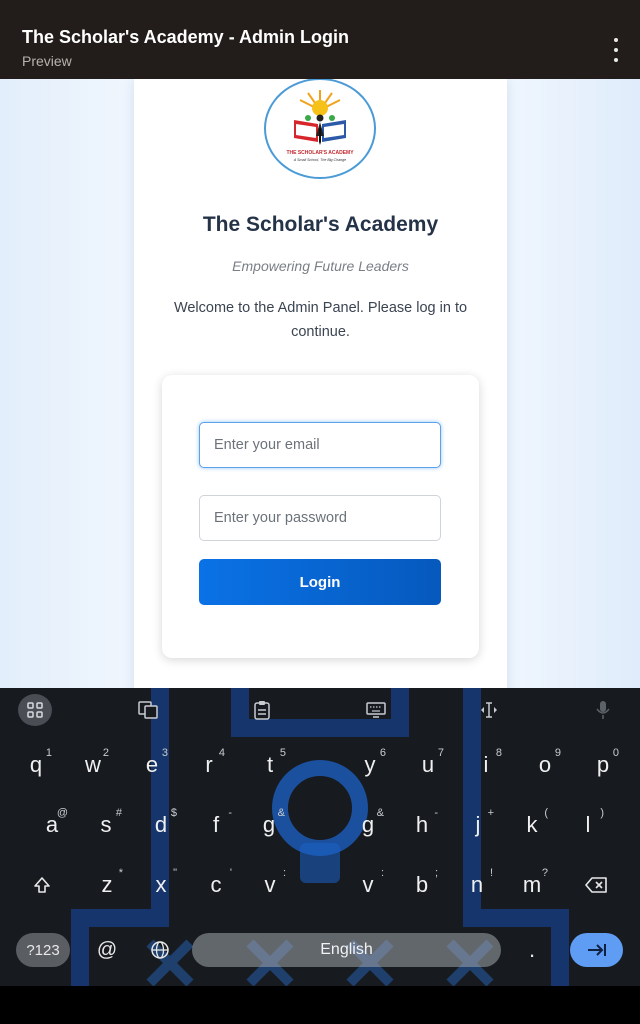 This screenshot has height=1024, width=640. I want to click on email-field, so click(320, 445).